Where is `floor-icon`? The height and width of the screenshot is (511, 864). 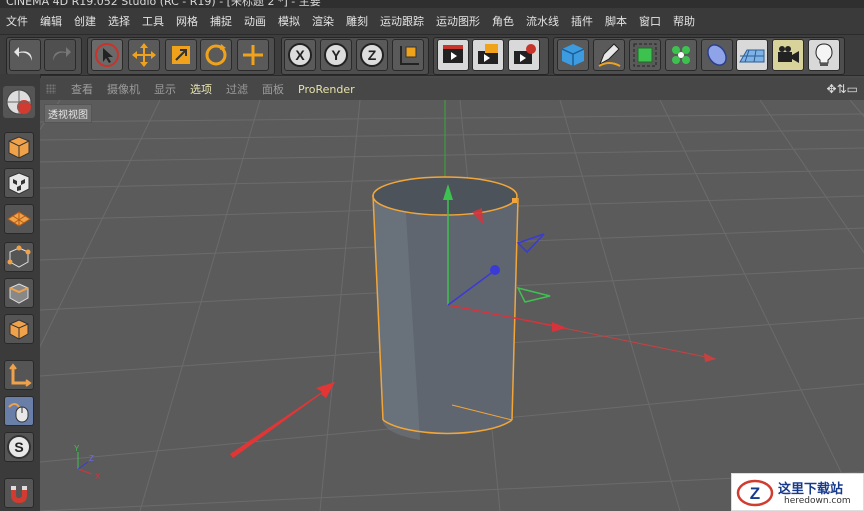
floor-icon is located at coordinates (752, 55).